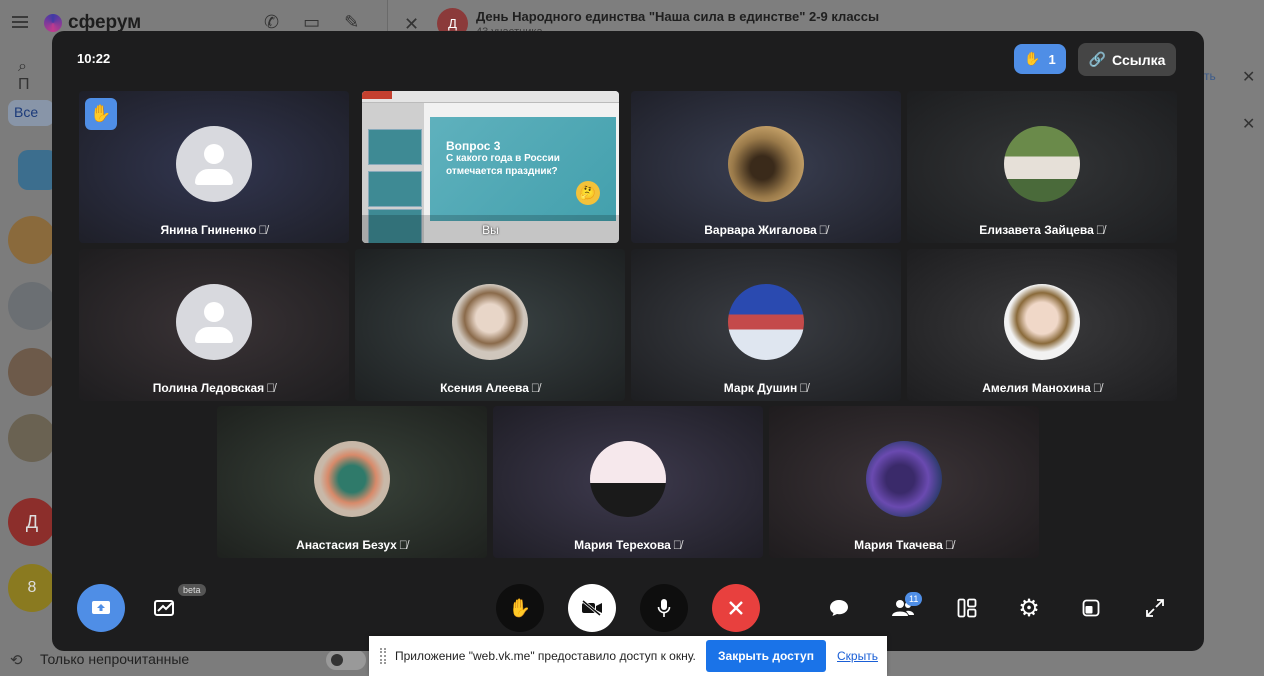 This screenshot has width=1264, height=676. I want to click on participant-tile: Ксения Алеева 🎙̸, so click(490, 325).